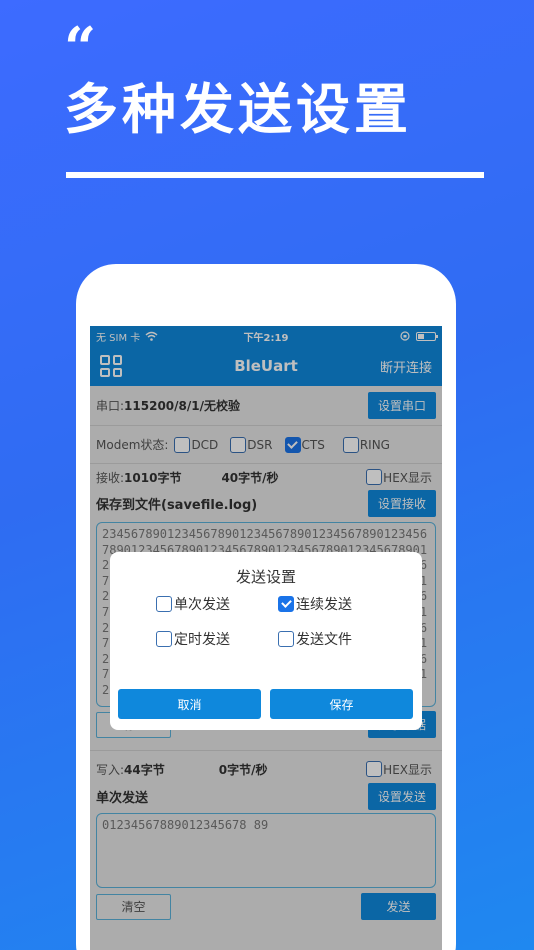 The width and height of the screenshot is (534, 950). What do you see at coordinates (193, 604) in the screenshot?
I see `option-single-send: 单次发送` at bounding box center [193, 604].